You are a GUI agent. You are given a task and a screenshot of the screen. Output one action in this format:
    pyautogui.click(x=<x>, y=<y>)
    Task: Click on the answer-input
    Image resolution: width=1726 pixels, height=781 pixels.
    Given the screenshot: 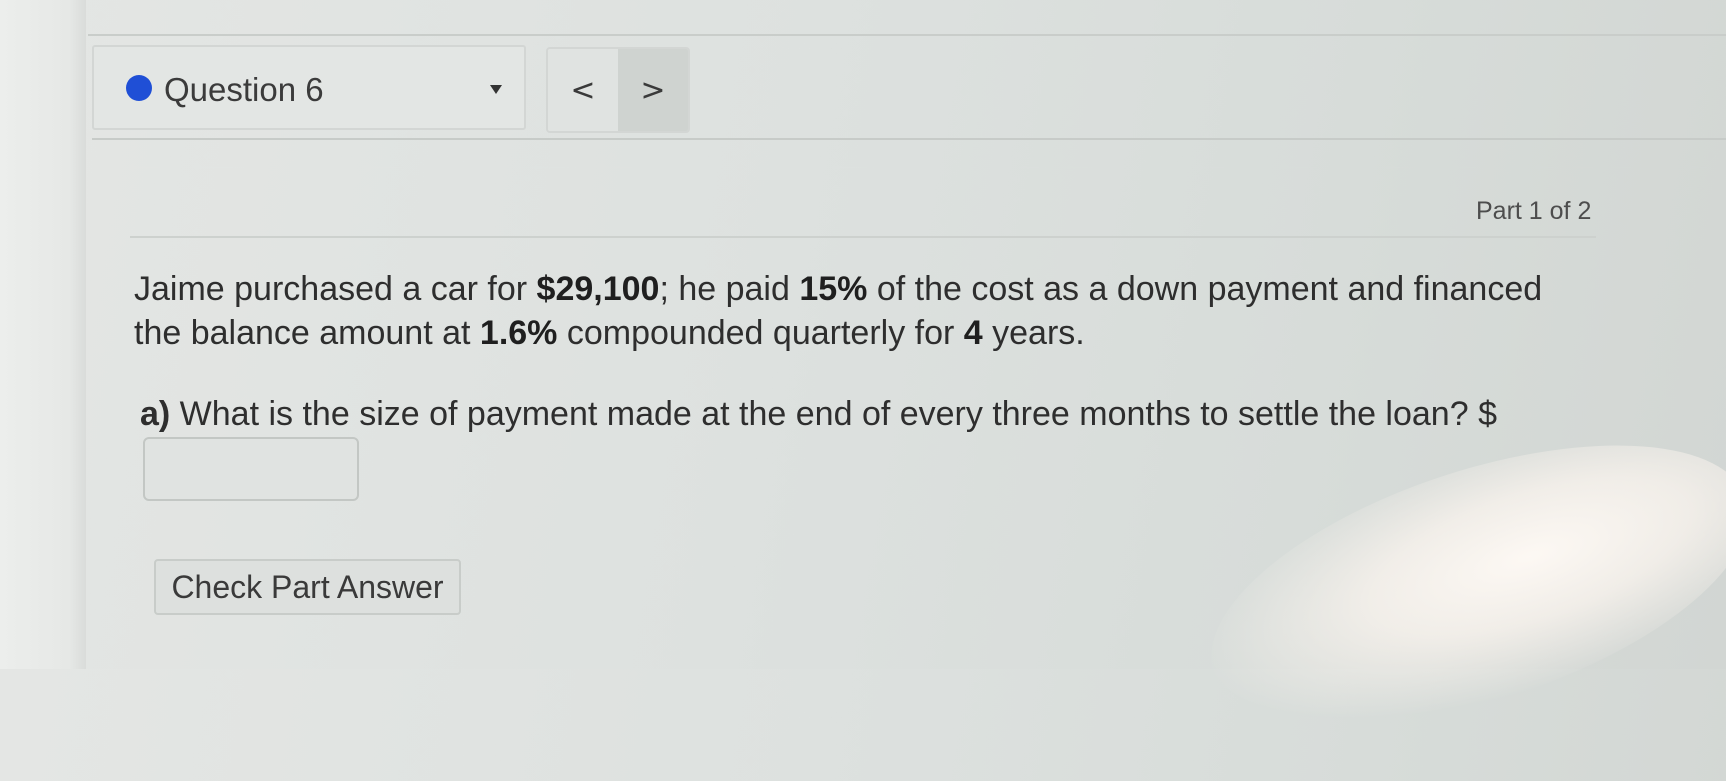 What is the action you would take?
    pyautogui.click(x=251, y=469)
    